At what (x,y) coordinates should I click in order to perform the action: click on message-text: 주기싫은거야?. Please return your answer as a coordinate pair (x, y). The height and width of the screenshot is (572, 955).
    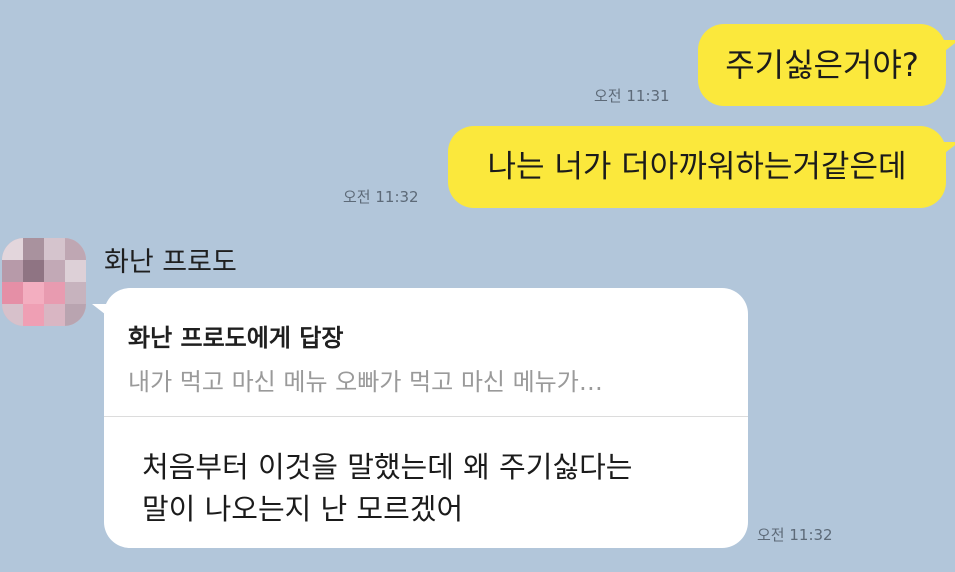
    Looking at the image, I should click on (822, 65).